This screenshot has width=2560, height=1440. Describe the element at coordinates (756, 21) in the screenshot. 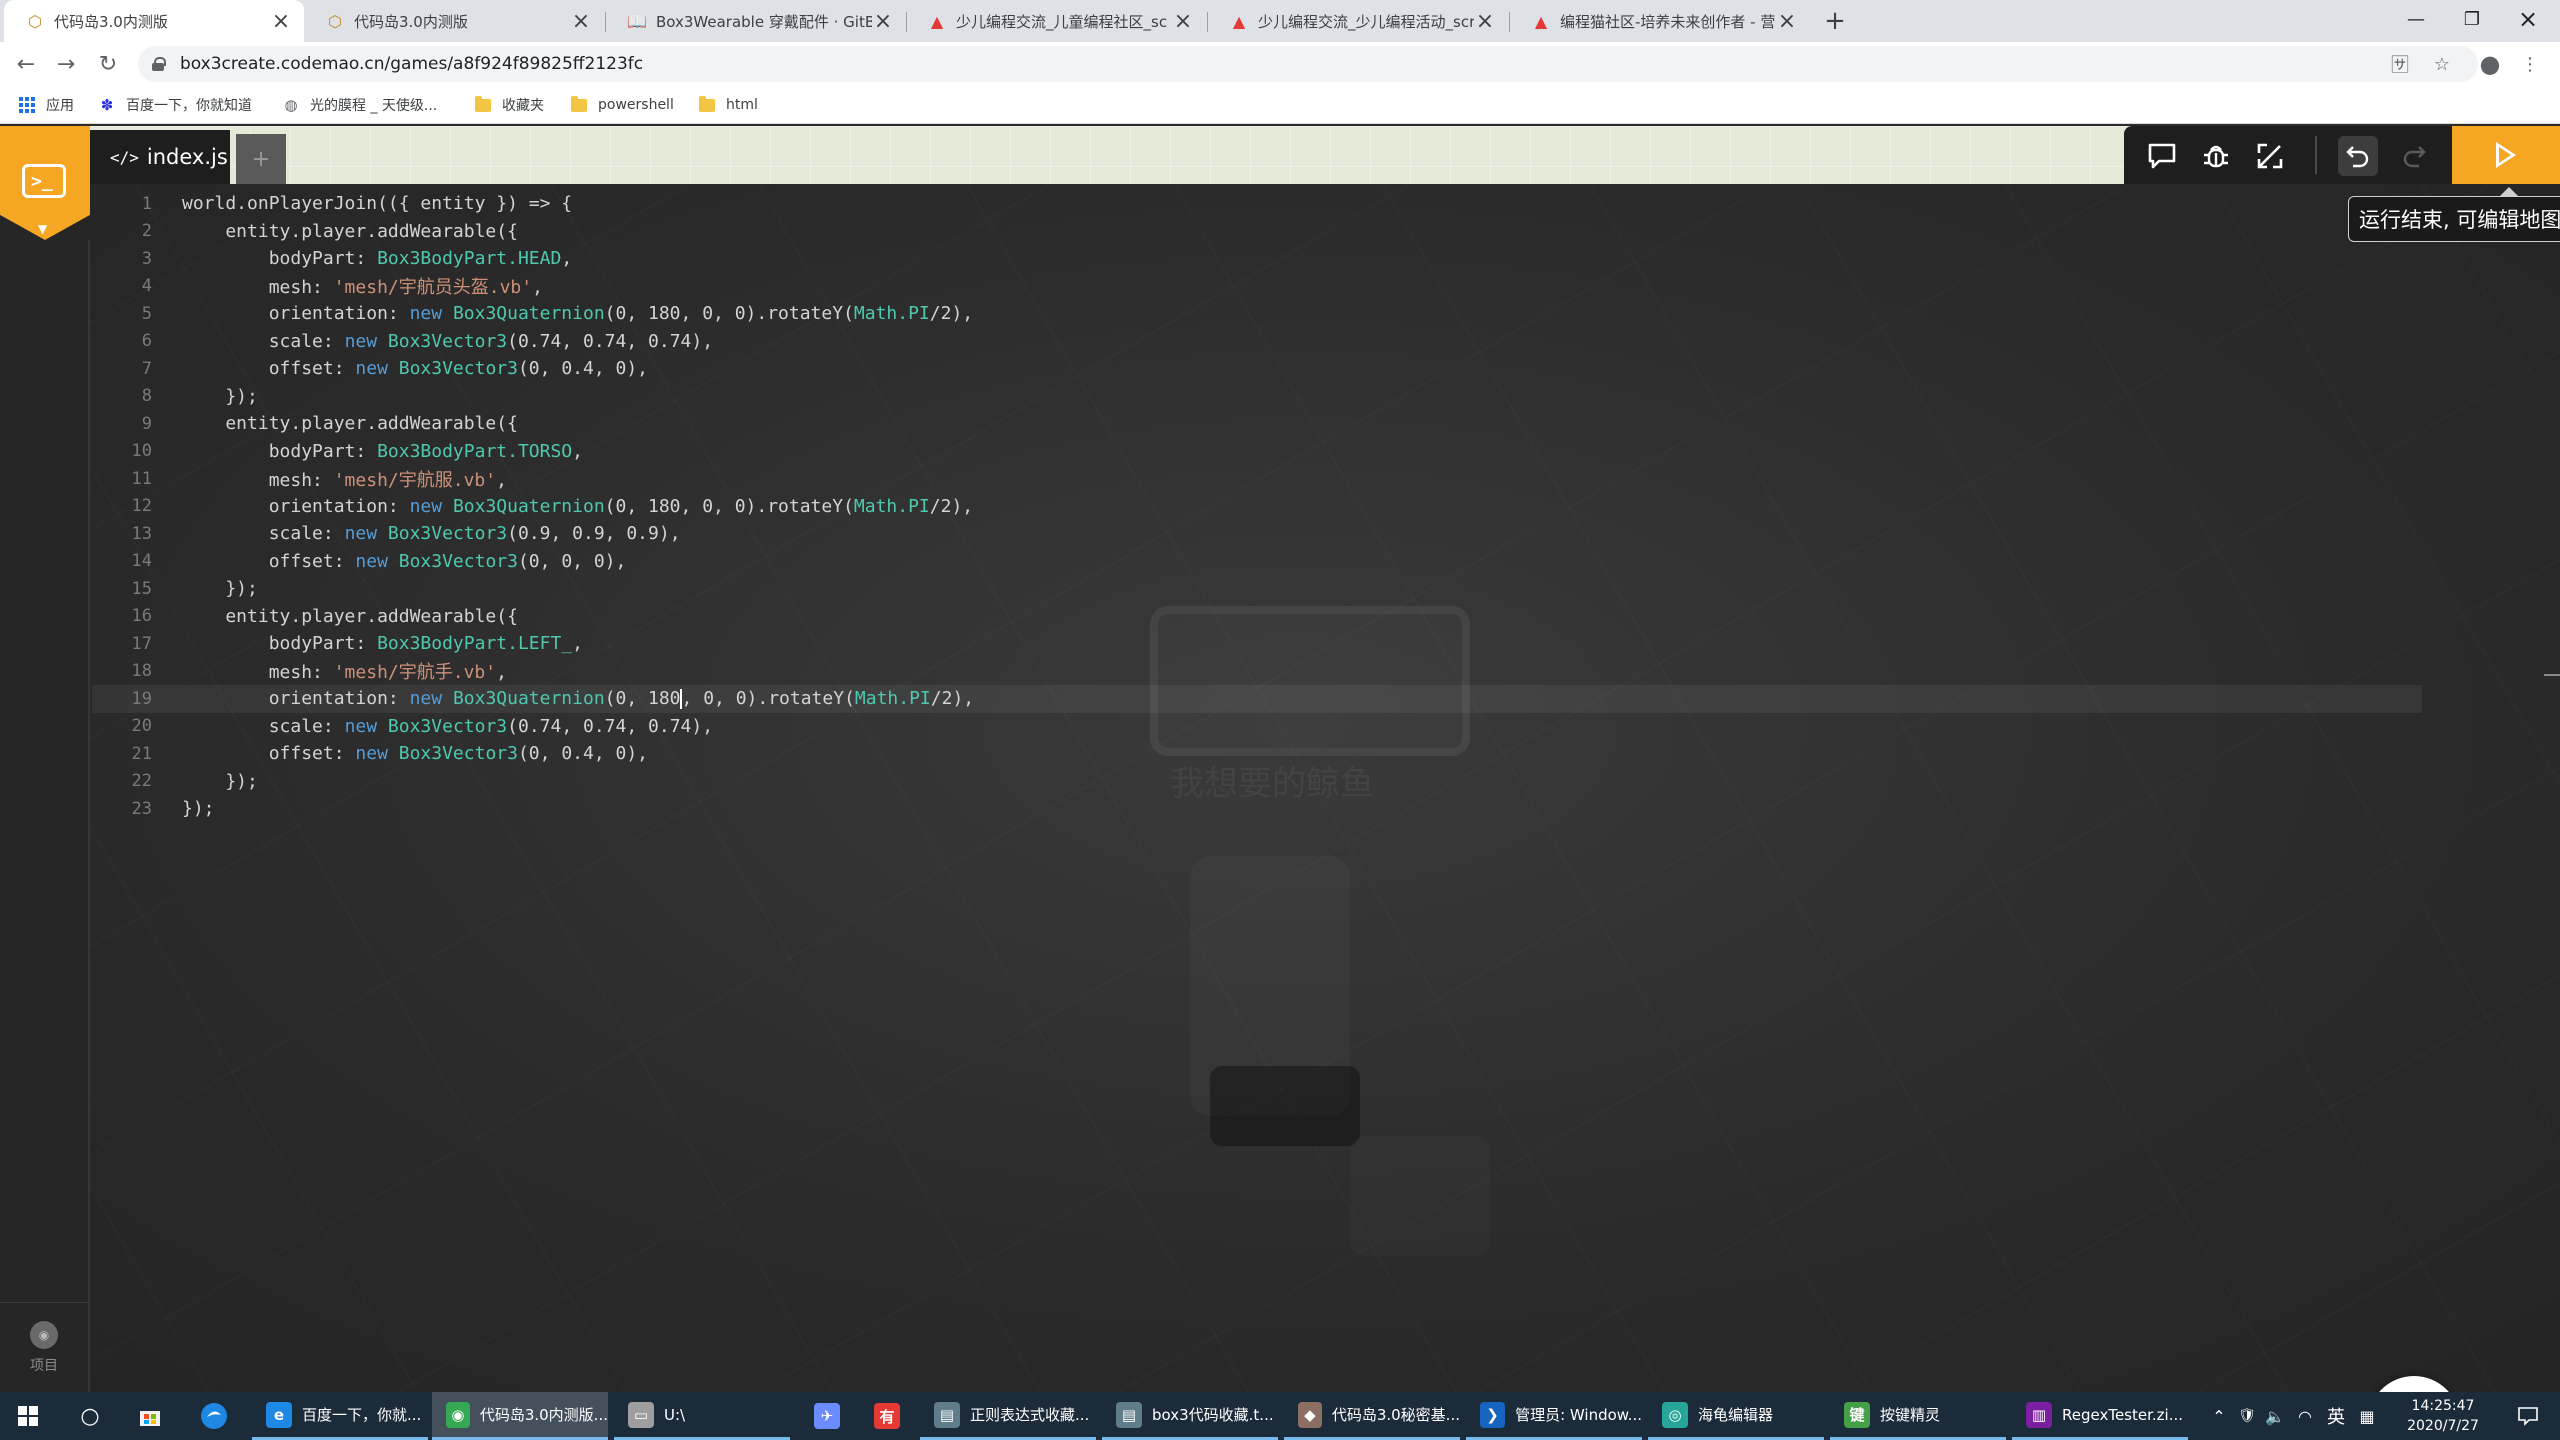

I see `browser-tab-3: 📖 Box3Wearable 穿戴配件 · GitBo ×` at that location.